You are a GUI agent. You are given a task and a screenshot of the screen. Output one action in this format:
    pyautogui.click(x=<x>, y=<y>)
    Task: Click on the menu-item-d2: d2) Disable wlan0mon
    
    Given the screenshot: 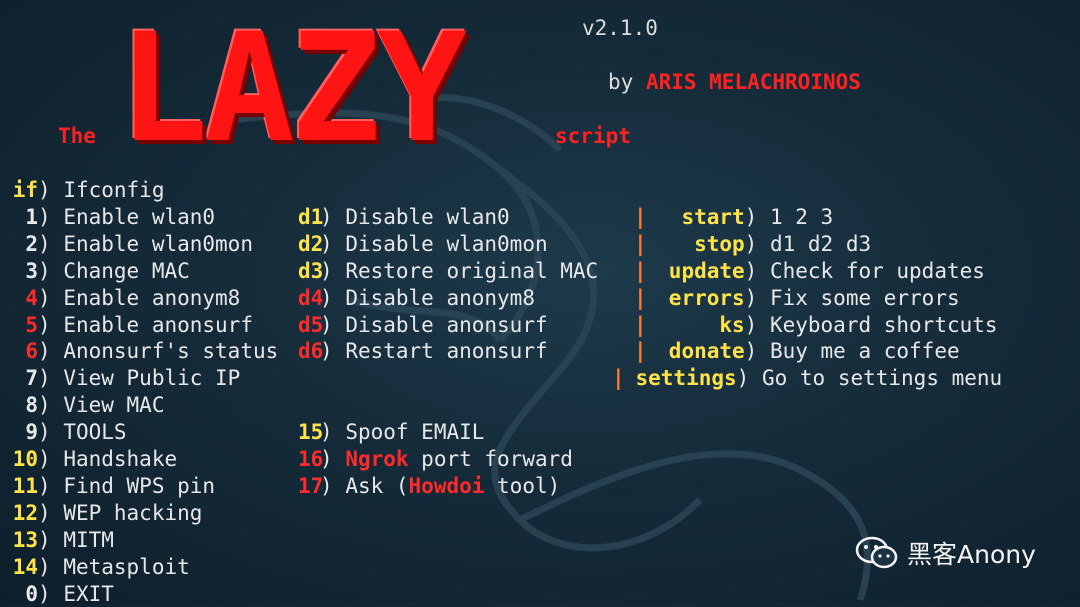 What is the action you would take?
    pyautogui.click(x=423, y=244)
    